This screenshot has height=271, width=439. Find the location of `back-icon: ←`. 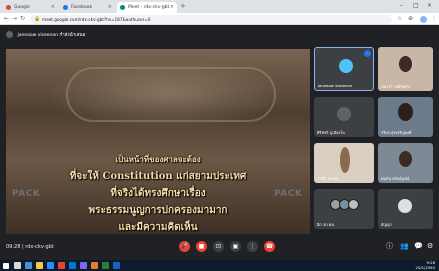

back-icon: ← is located at coordinates (6, 19).